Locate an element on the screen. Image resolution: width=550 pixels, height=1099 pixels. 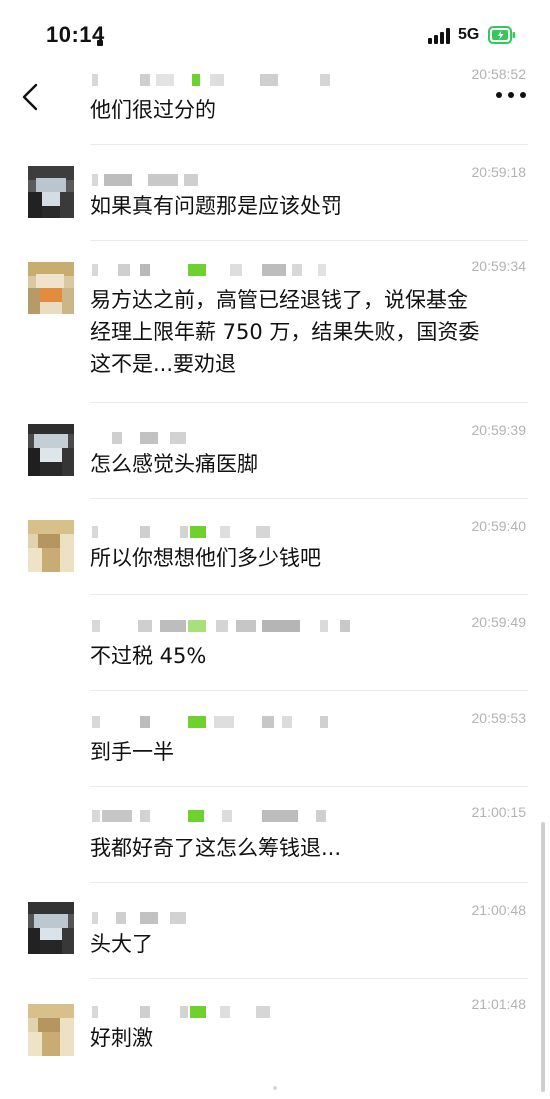
message-line: 头大了 is located at coordinates (121, 944).